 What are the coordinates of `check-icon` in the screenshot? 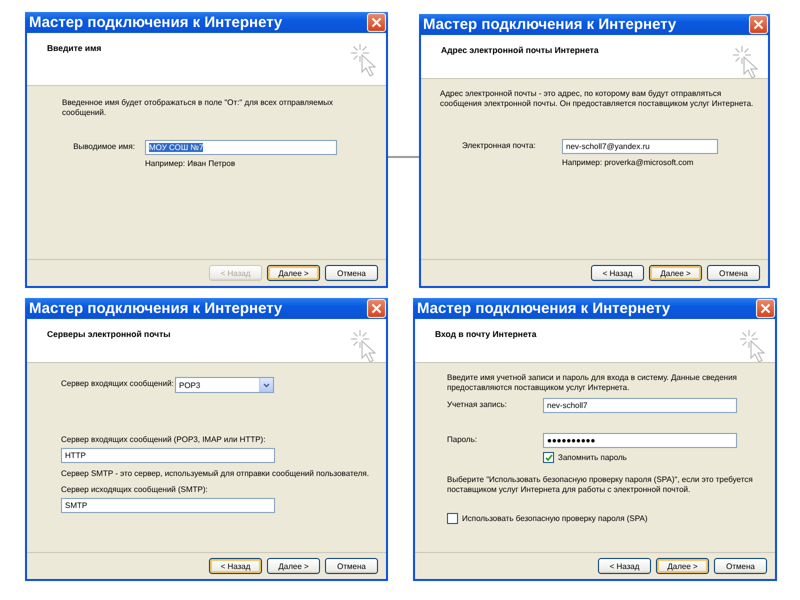 It's located at (548, 458).